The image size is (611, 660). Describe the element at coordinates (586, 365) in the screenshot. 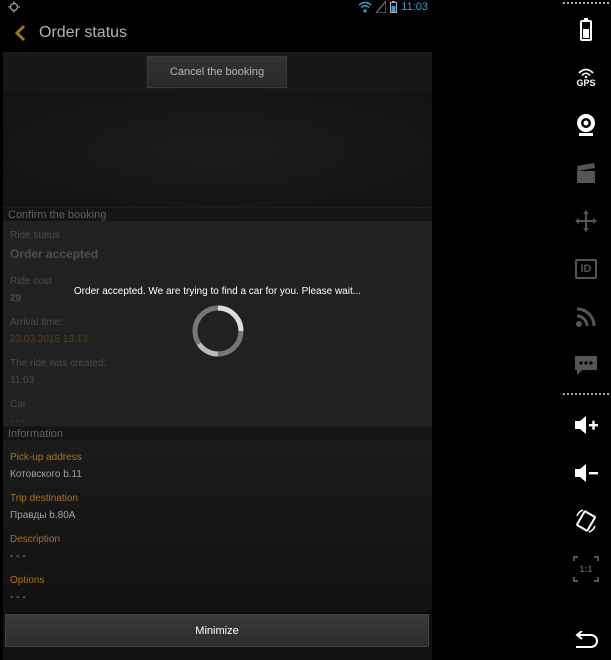

I see `sms-icon` at that location.